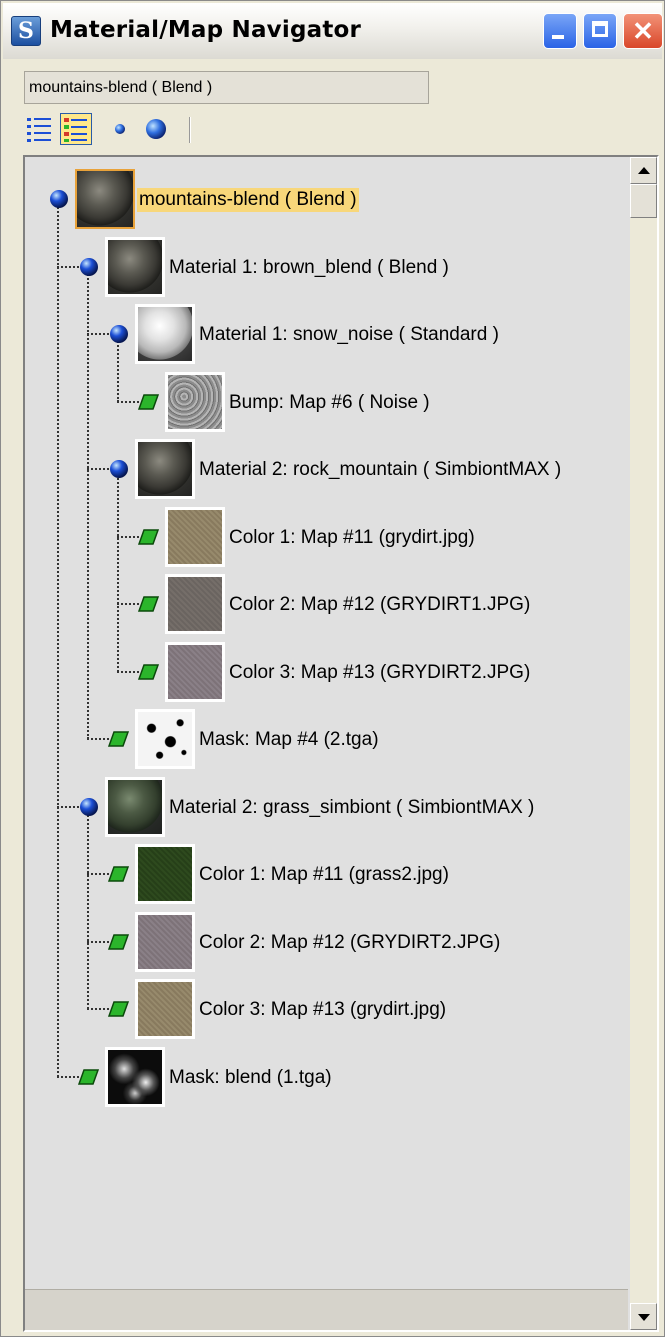 This screenshot has height=1337, width=665. I want to click on map-node: Color 3: Map #13 (grydirt.jpg), so click(325, 1014).